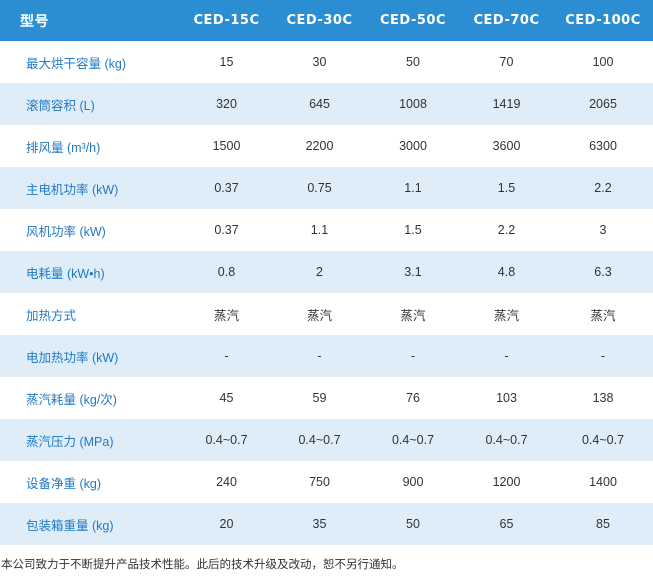 The width and height of the screenshot is (653, 579). Describe the element at coordinates (70, 441) in the screenshot. I see `row-label: 蒸汽压力 (MPa)` at that location.